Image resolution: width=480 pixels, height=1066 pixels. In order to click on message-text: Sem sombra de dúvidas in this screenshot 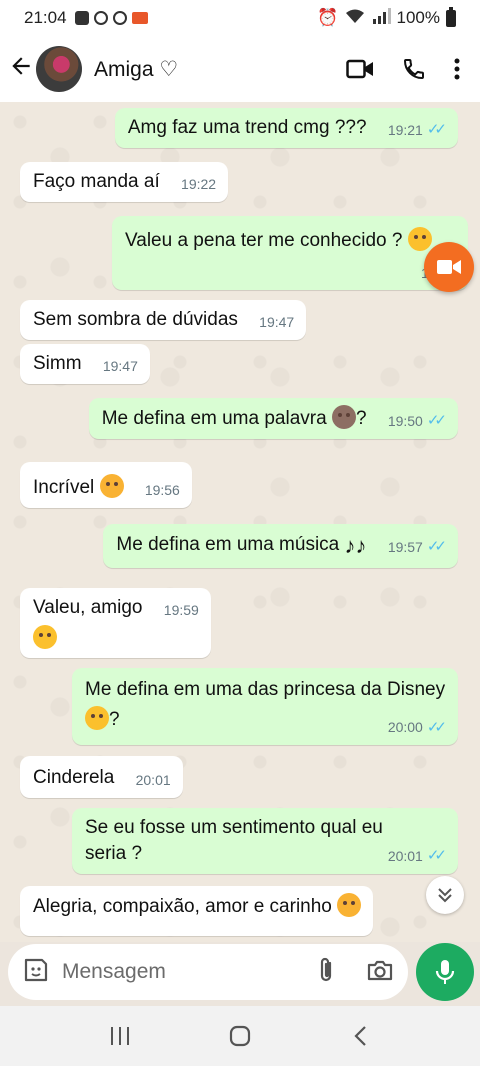, I will do `click(135, 319)`.